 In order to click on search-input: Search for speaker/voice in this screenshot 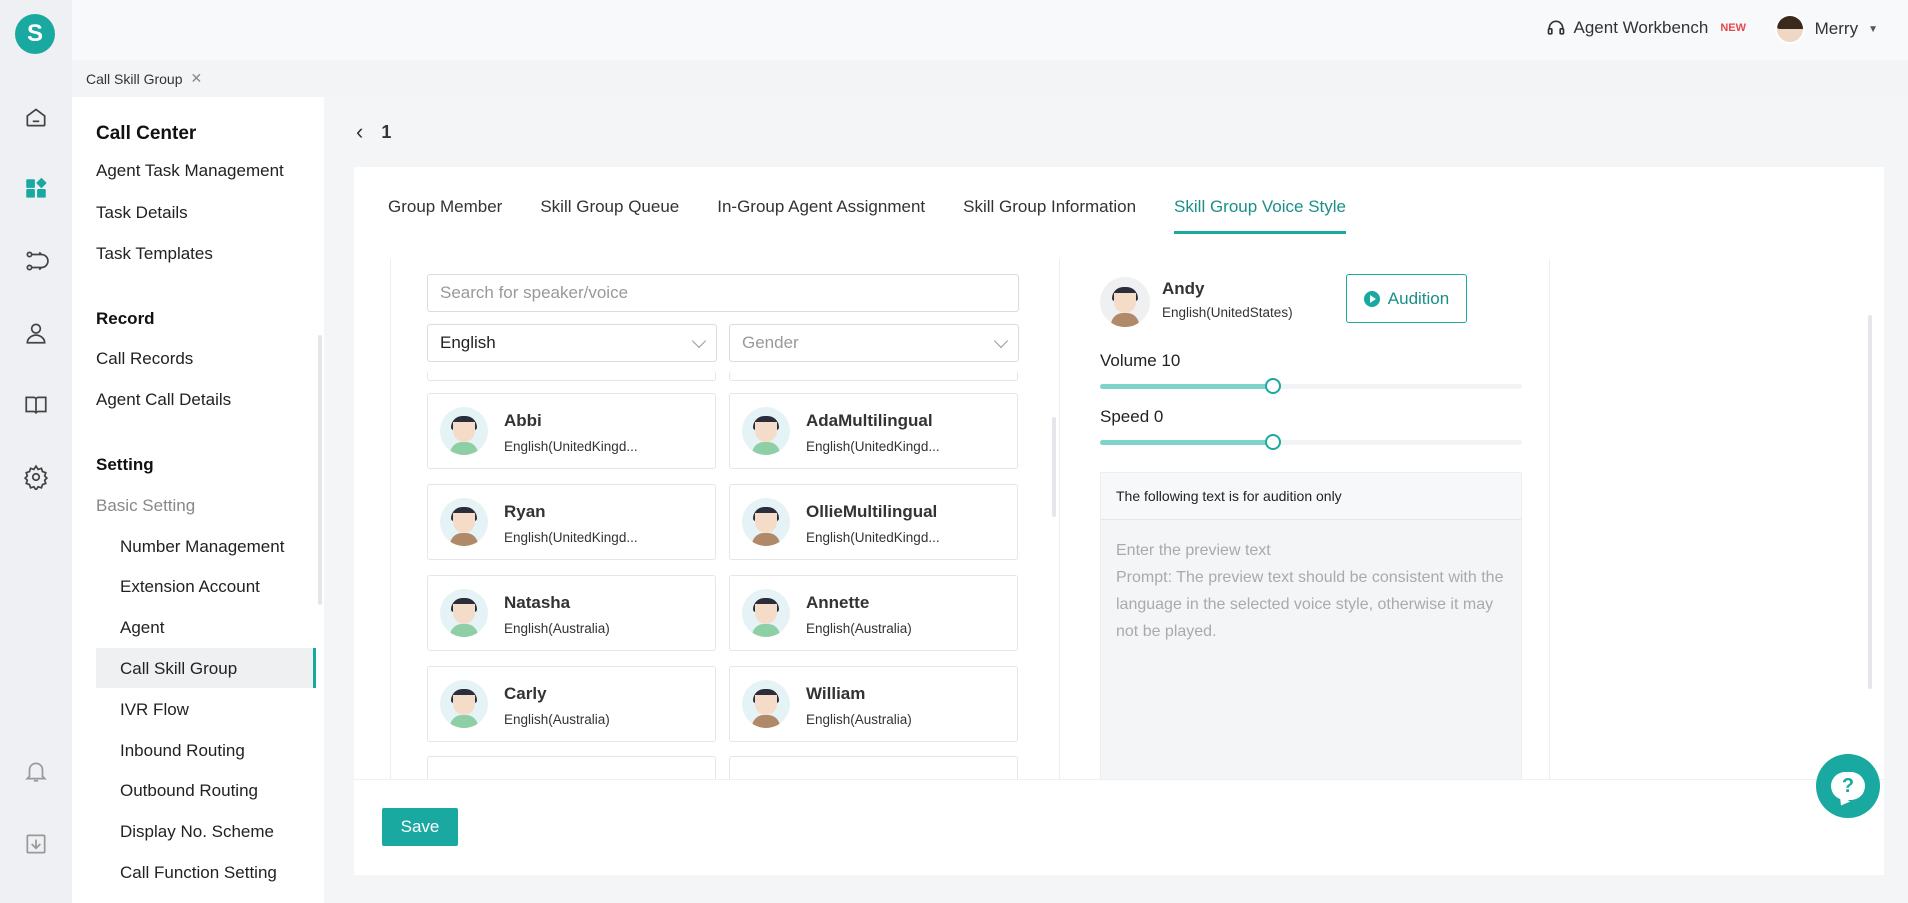, I will do `click(723, 293)`.